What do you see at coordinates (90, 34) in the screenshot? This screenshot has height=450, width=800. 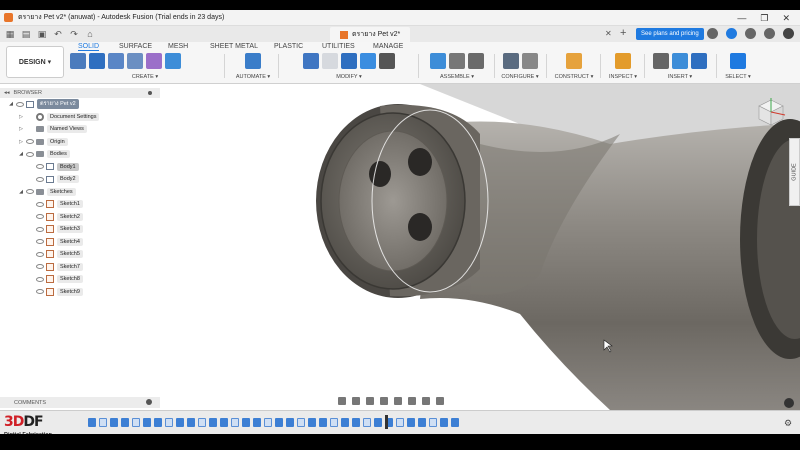 I see `home-icon: ⌂` at bounding box center [90, 34].